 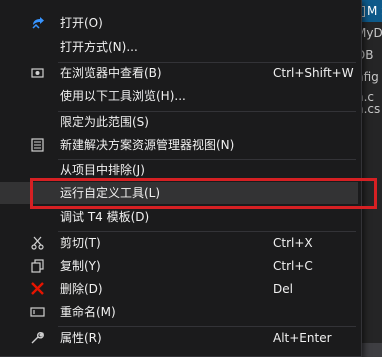 I want to click on menu-item-shortcut: Del, so click(x=283, y=289).